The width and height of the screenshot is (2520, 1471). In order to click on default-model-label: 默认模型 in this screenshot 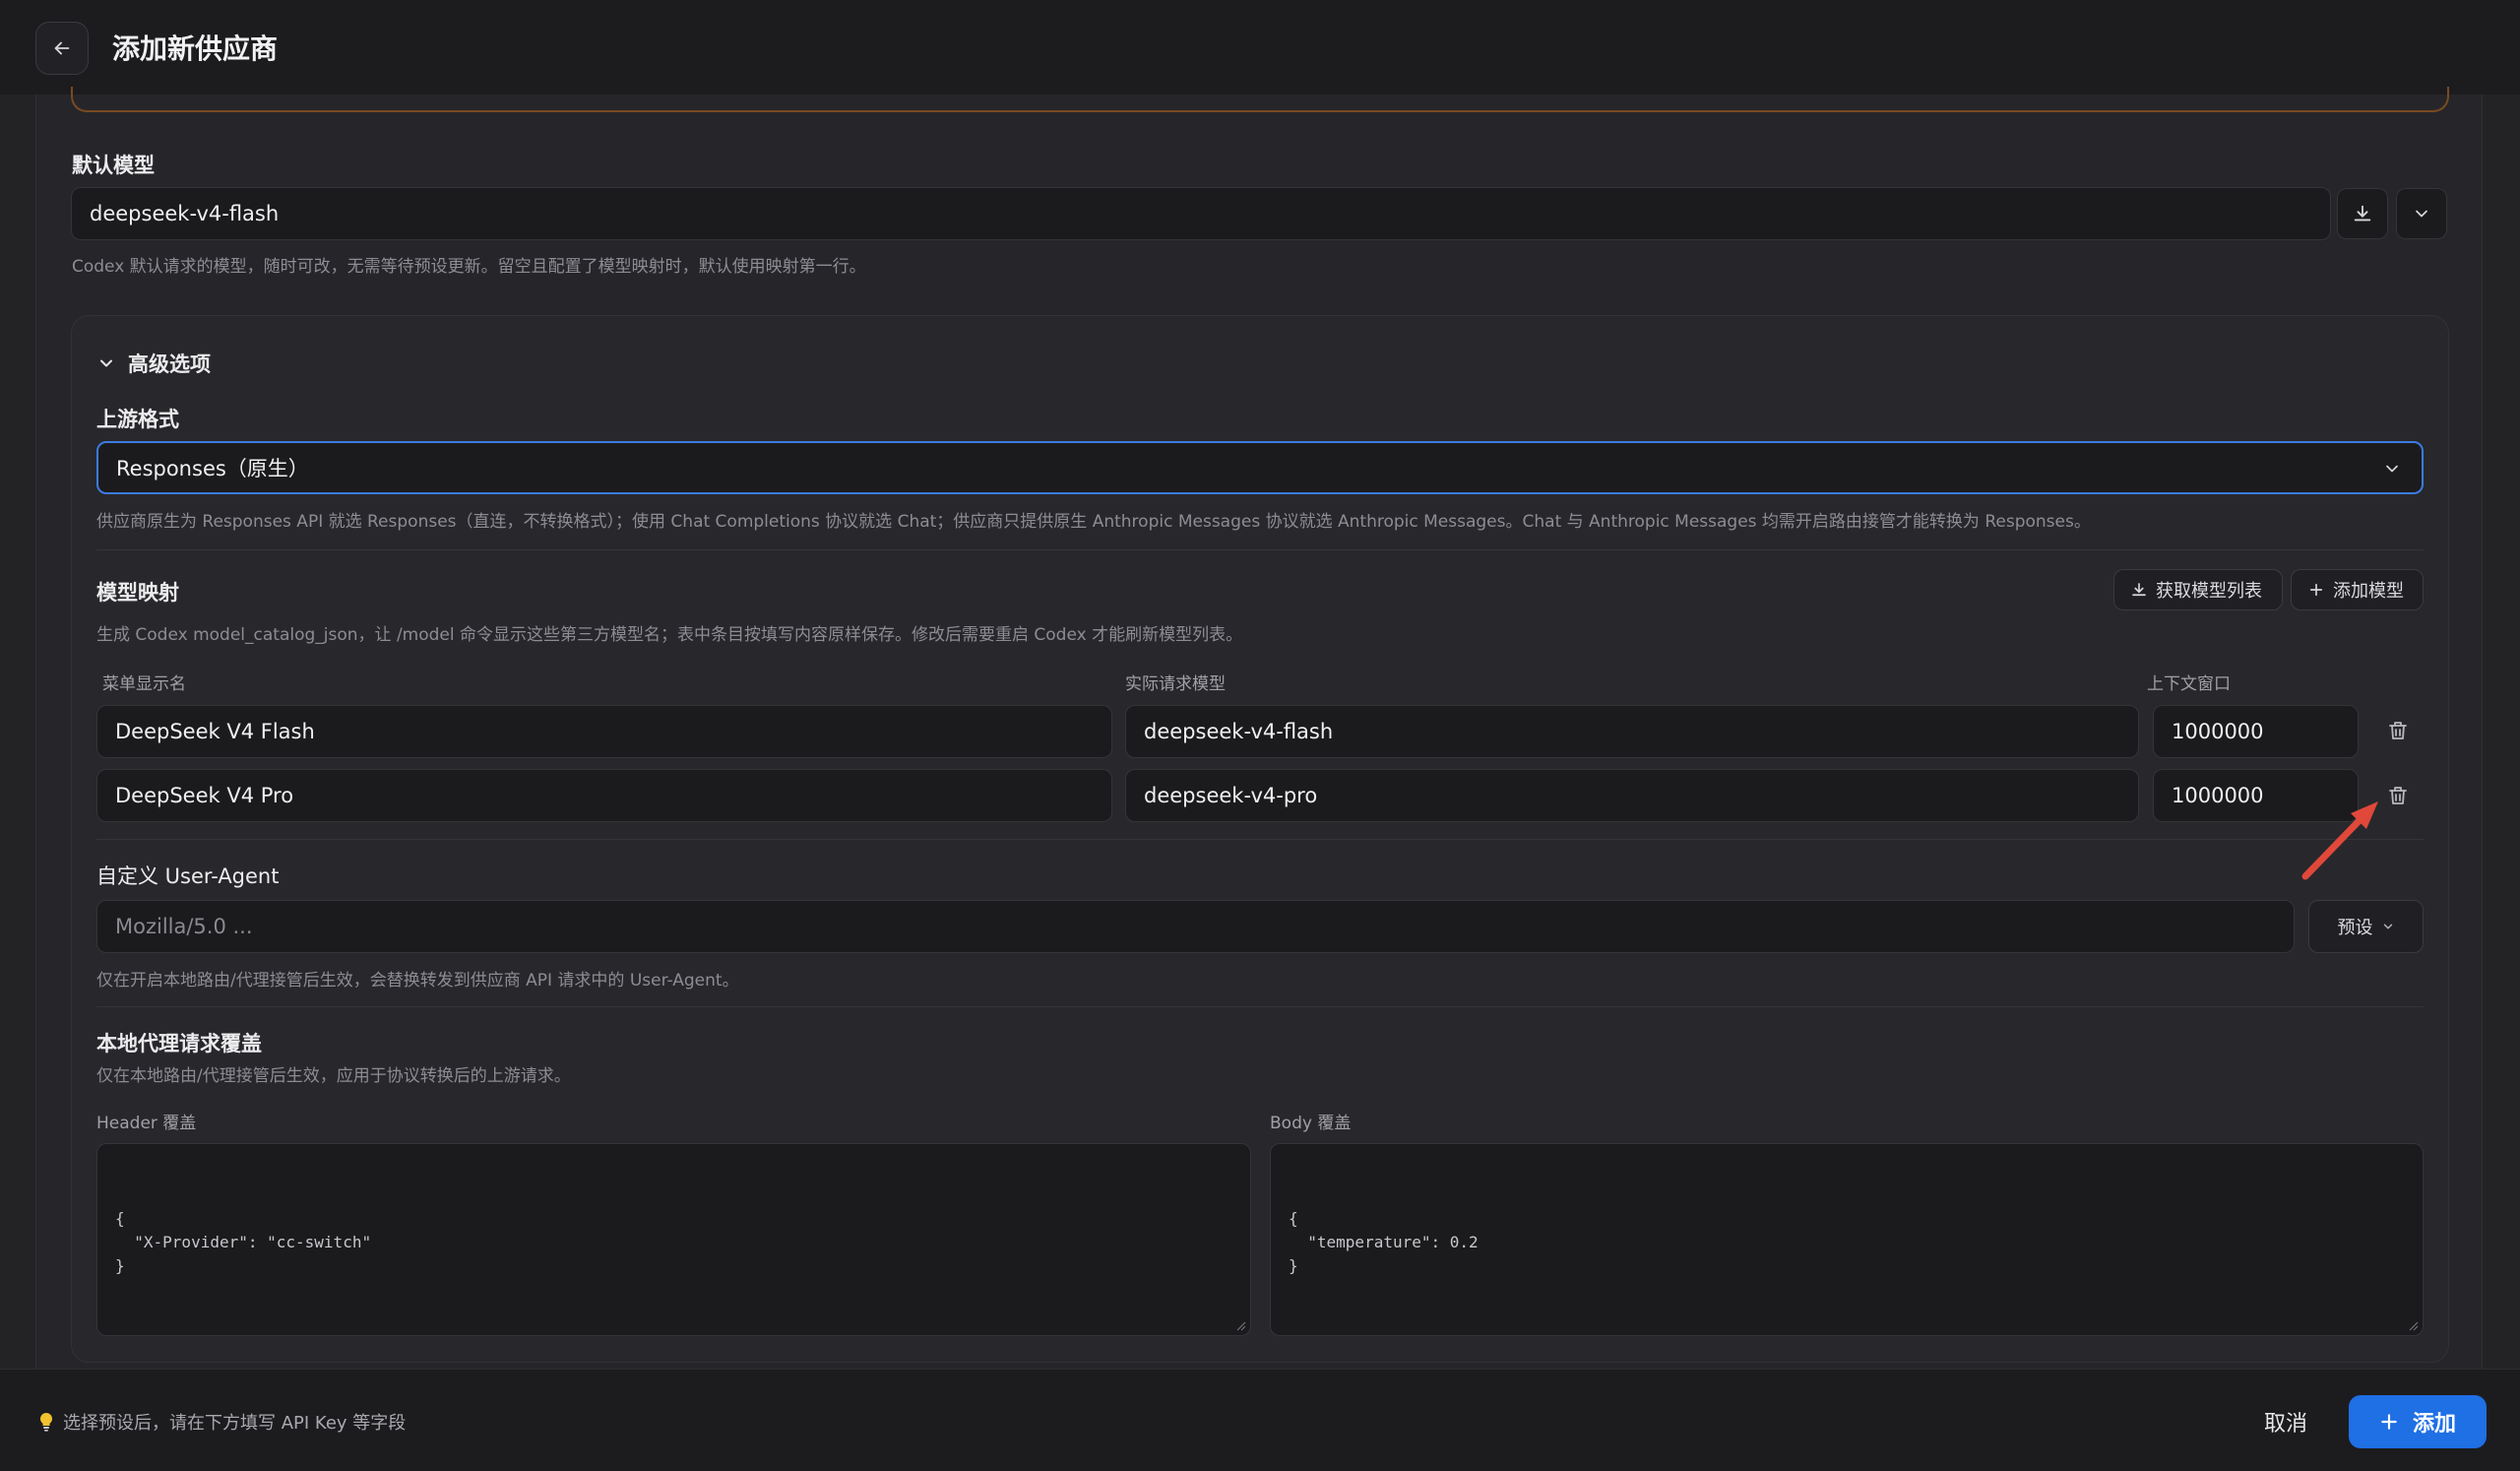, I will do `click(113, 165)`.